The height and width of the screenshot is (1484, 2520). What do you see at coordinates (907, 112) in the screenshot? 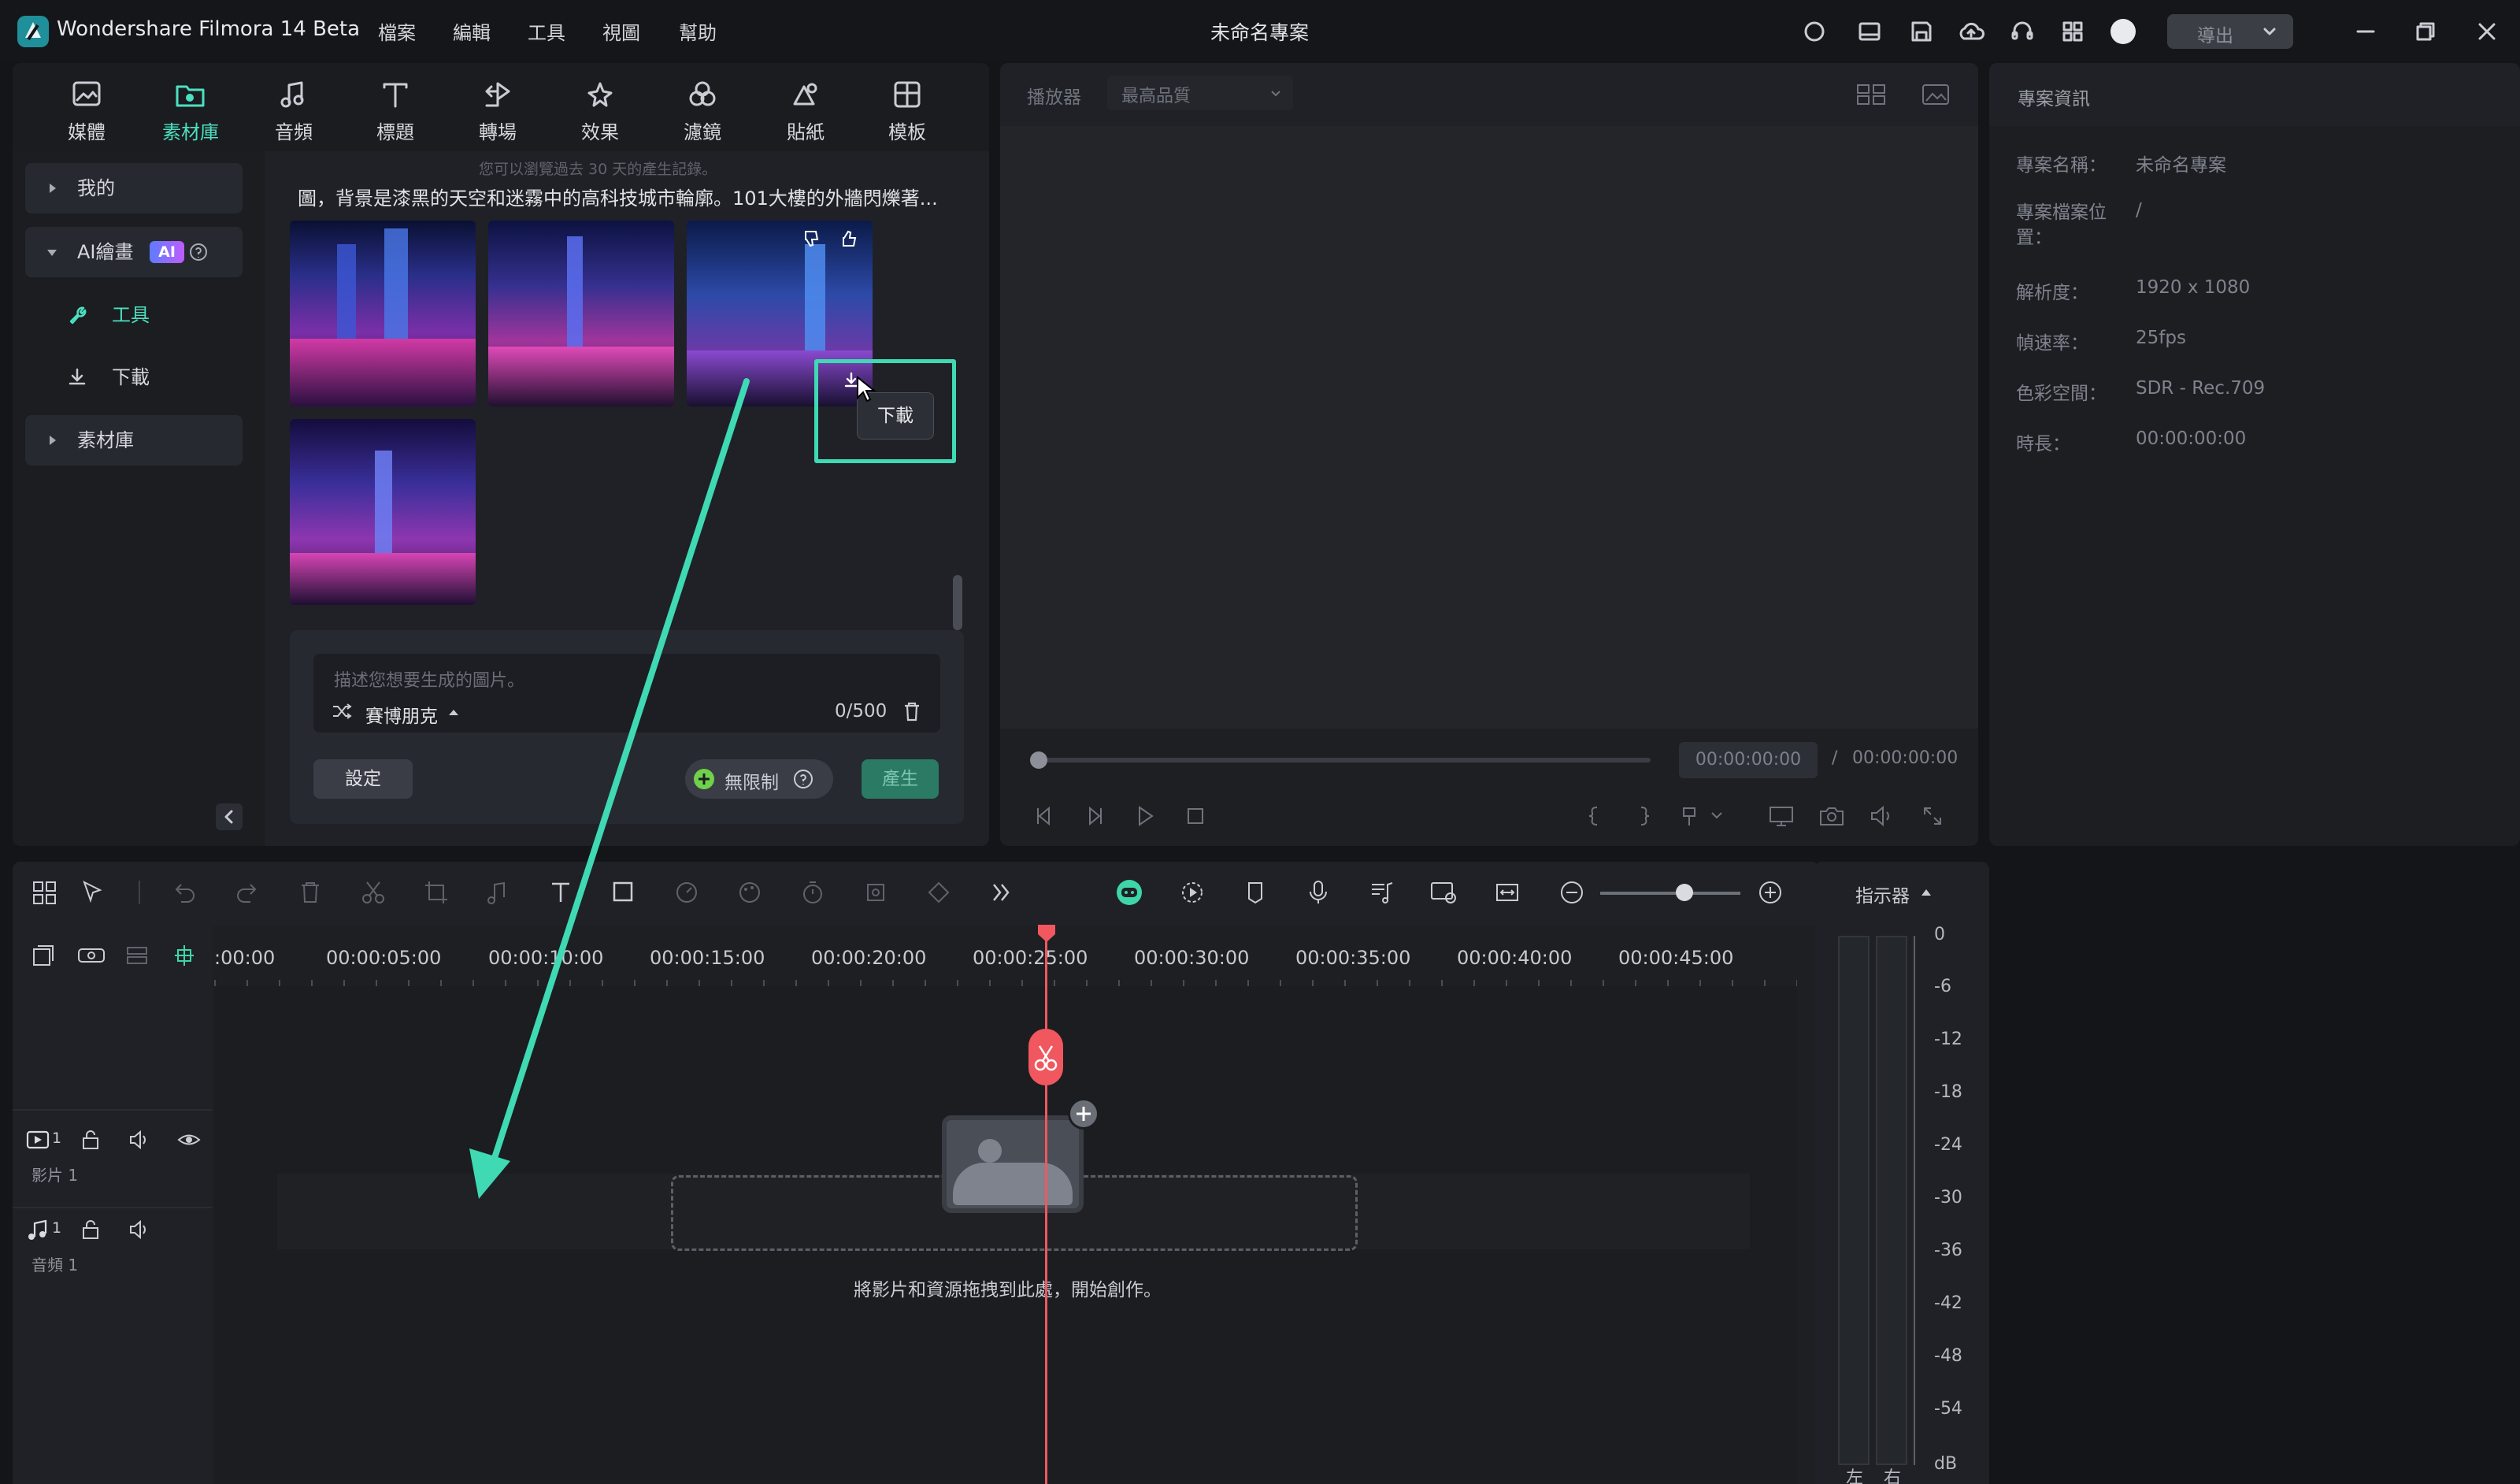
I see `tab-templates: 模板` at bounding box center [907, 112].